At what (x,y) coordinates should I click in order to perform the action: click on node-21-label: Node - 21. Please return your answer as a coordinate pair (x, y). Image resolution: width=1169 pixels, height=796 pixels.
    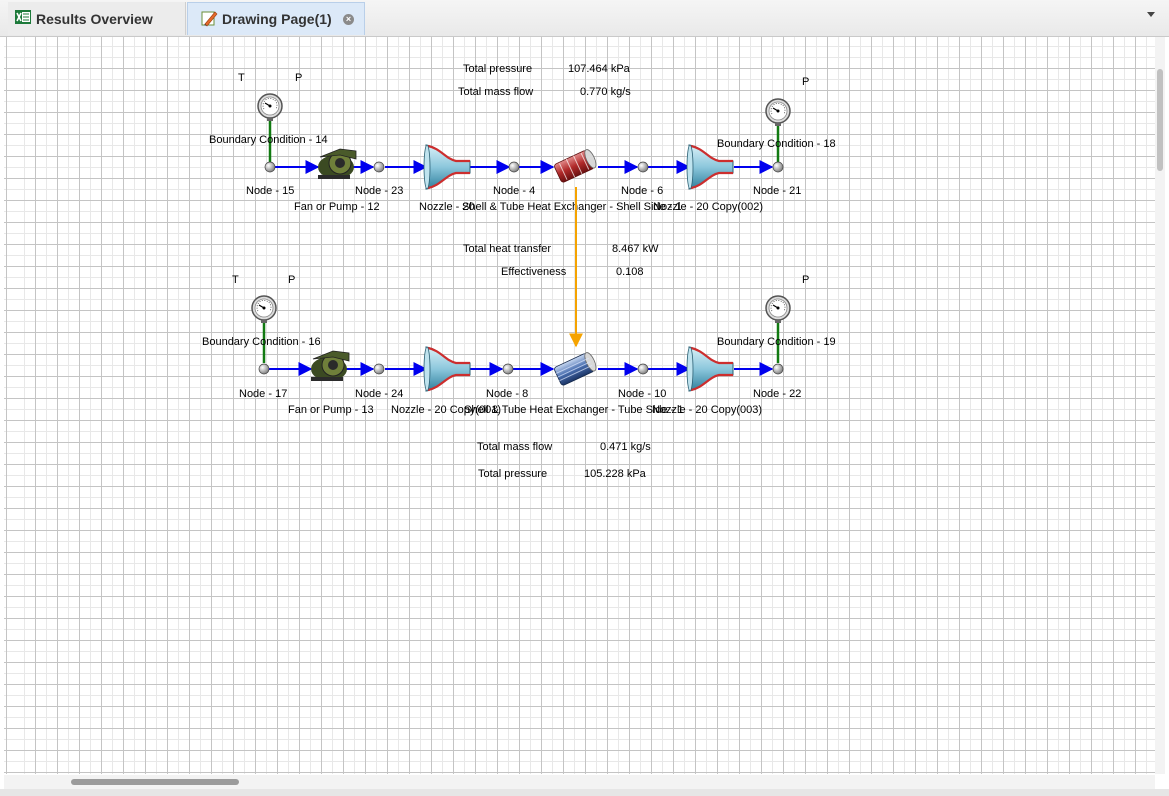
    Looking at the image, I should click on (777, 191).